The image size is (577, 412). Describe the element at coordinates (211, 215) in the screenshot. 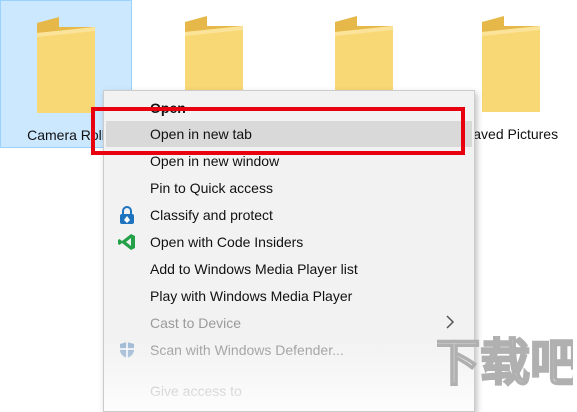

I see `menu-item-label: Classify and protect` at that location.